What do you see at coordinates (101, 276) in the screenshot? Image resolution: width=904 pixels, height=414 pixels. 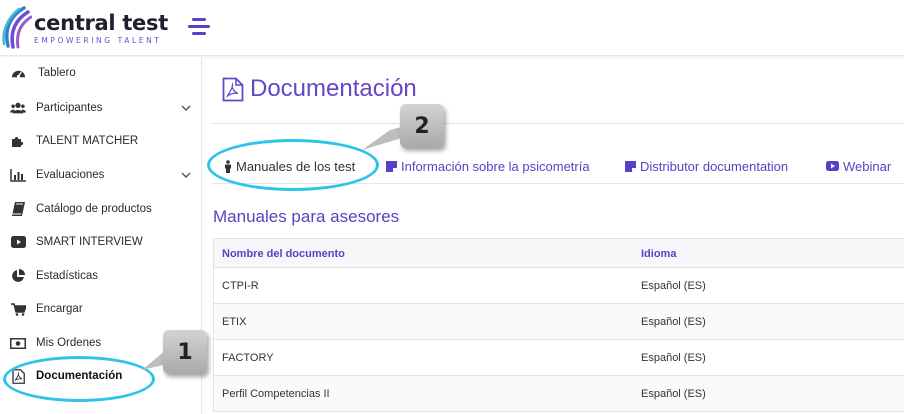 I see `sidebar-item-estadisticas: Estadísticas` at bounding box center [101, 276].